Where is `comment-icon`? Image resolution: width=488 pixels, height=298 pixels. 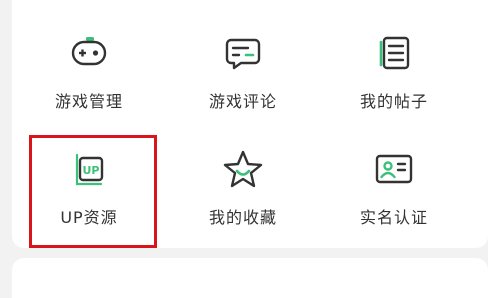
comment-icon is located at coordinates (243, 54).